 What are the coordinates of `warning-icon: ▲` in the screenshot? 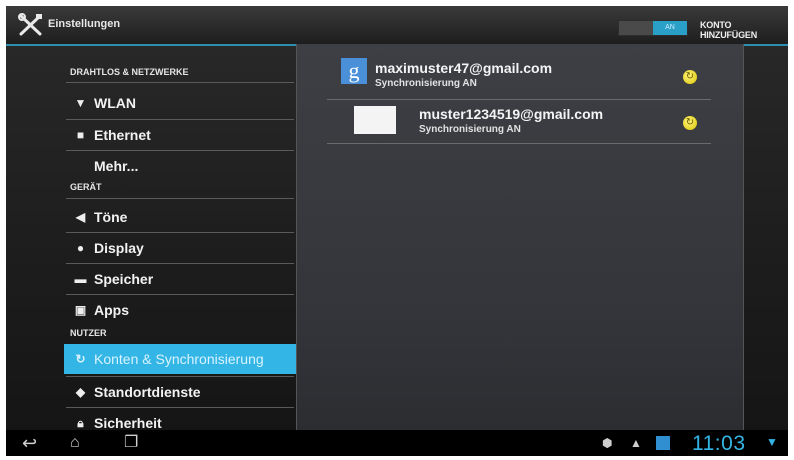 It's located at (636, 443).